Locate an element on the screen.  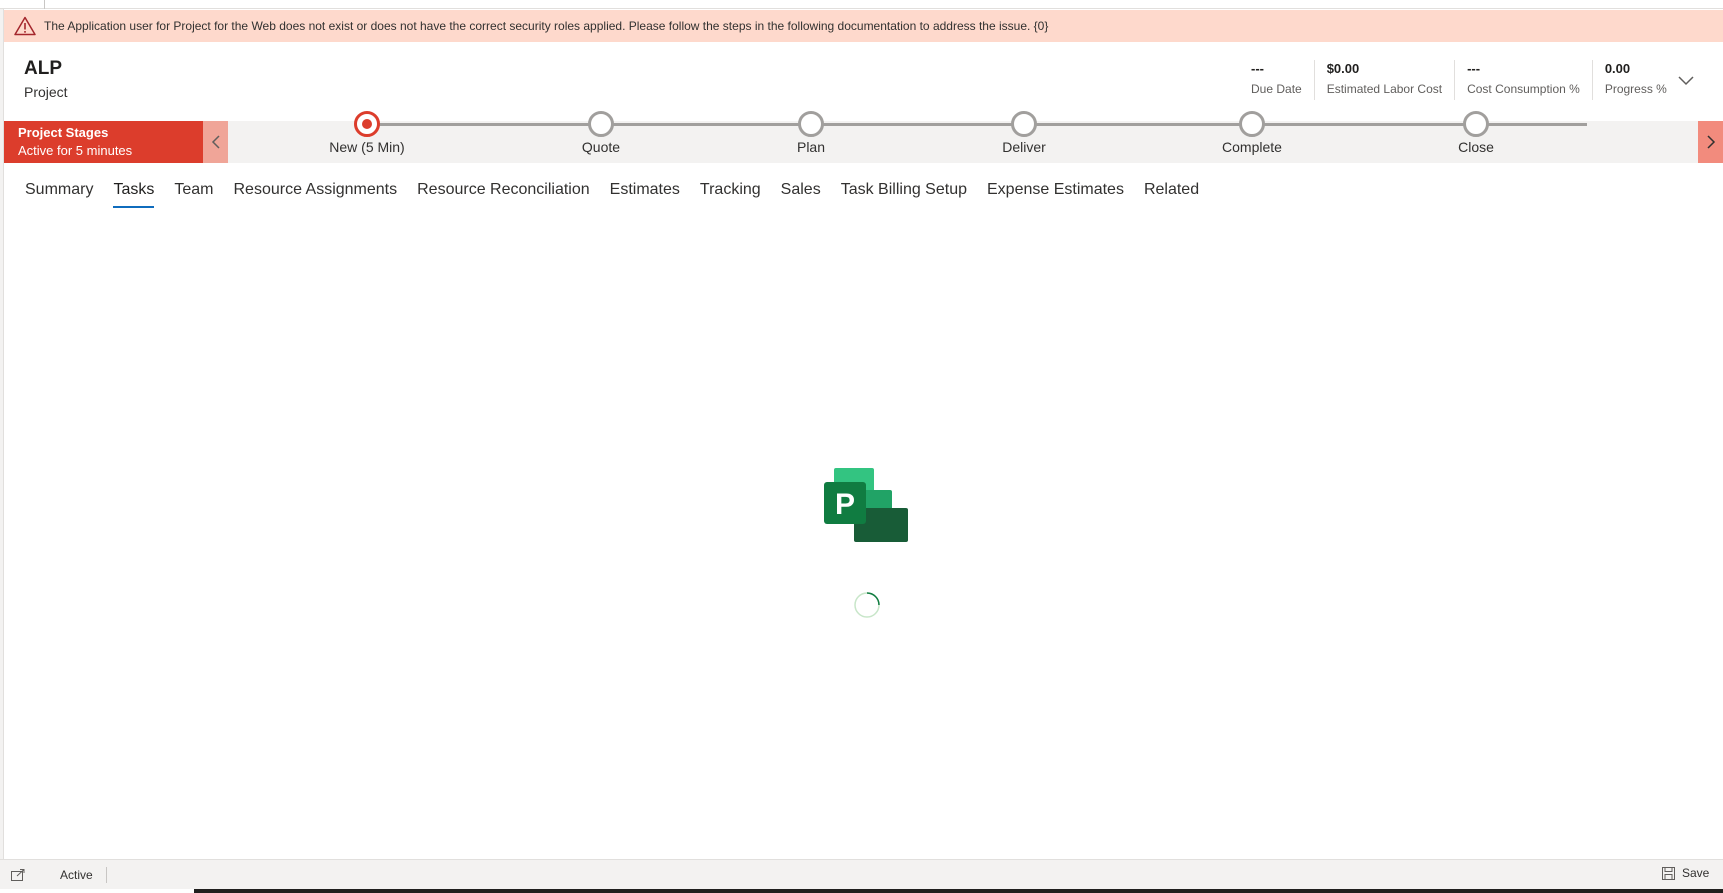
stage-close: Close is located at coordinates (1476, 133).